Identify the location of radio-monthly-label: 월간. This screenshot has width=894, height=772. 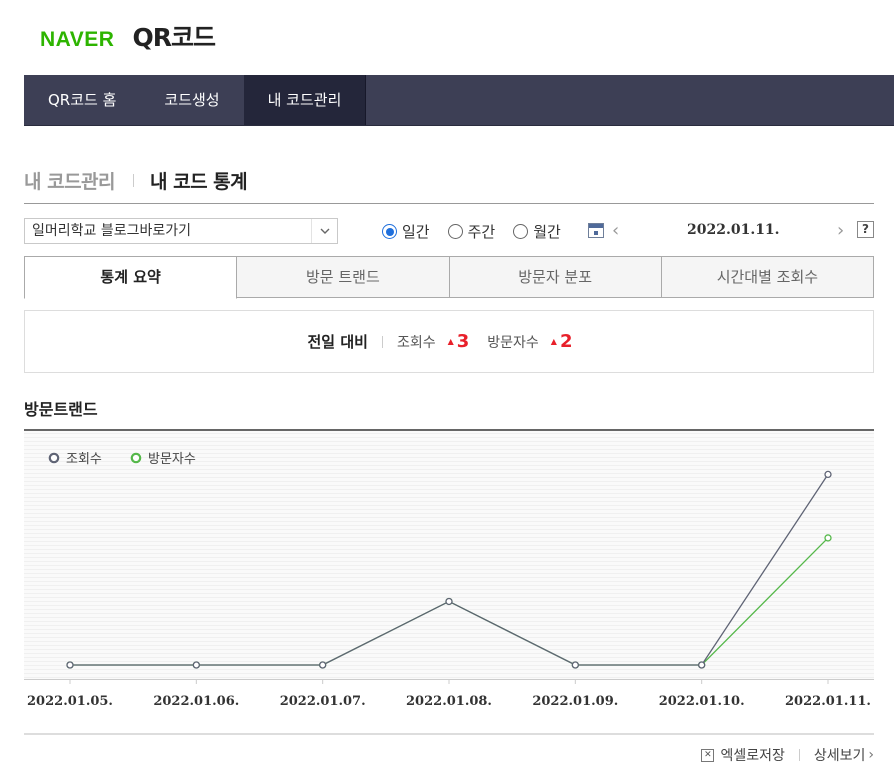
(547, 232).